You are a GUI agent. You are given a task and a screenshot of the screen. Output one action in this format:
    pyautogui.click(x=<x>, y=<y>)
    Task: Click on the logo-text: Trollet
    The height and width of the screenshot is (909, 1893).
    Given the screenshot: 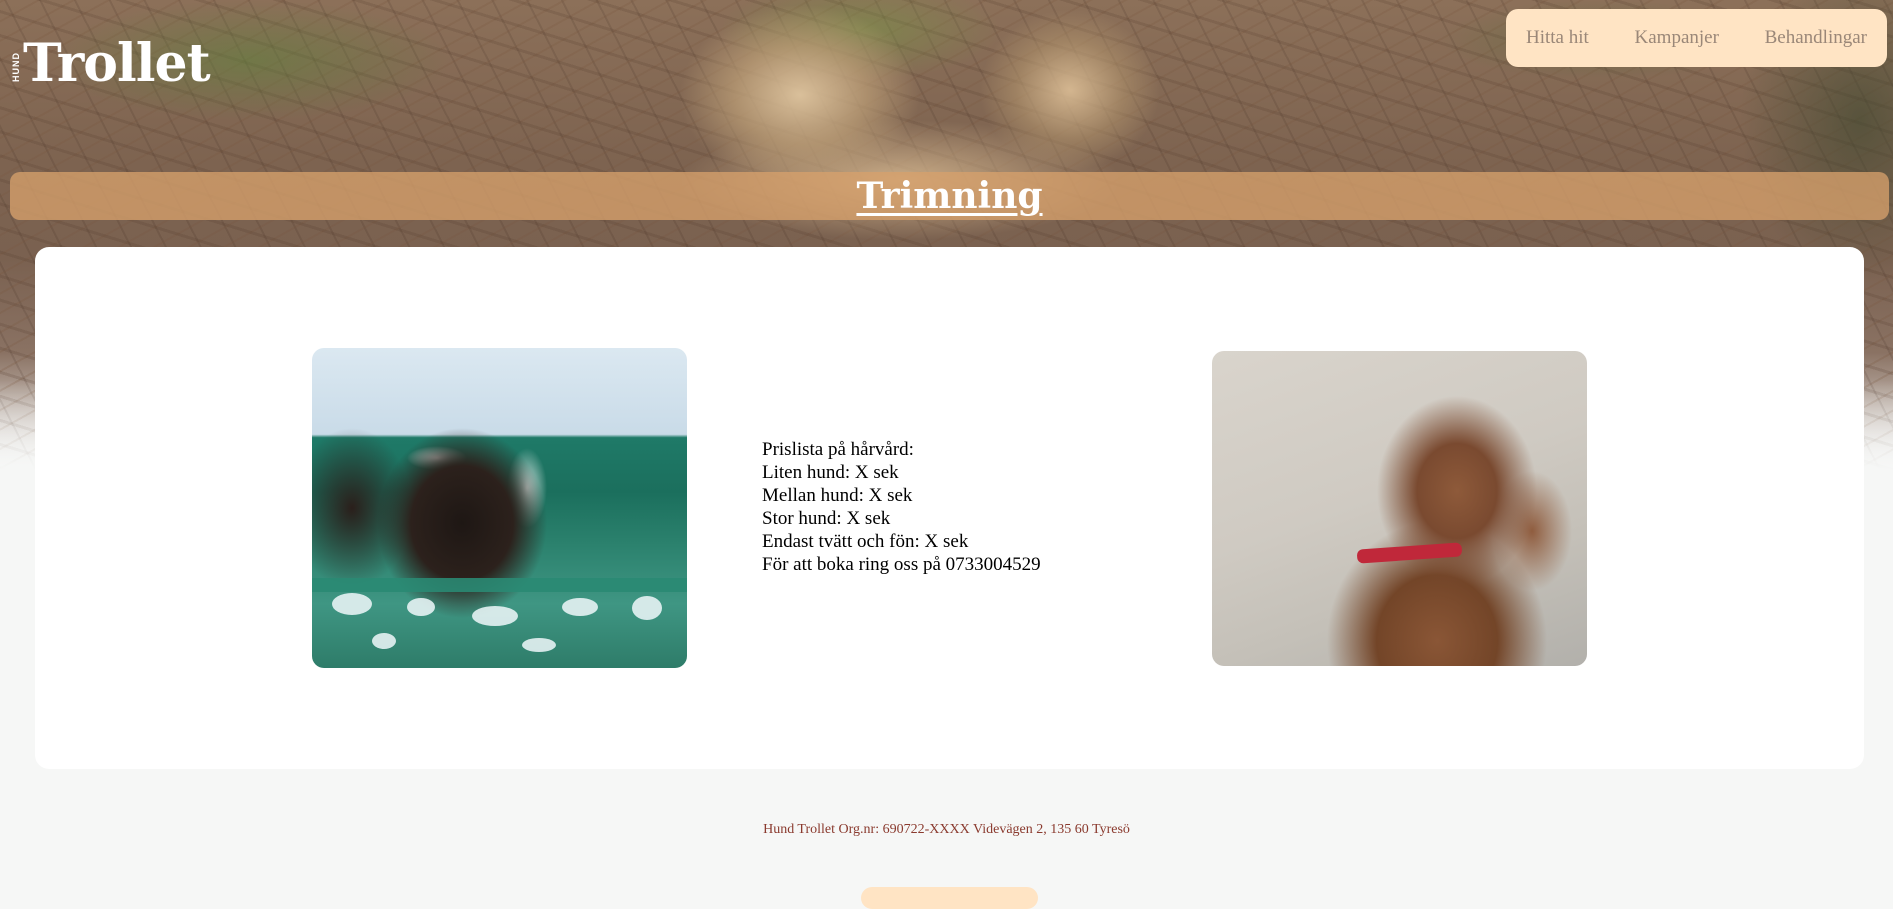 What is the action you would take?
    pyautogui.click(x=117, y=63)
    